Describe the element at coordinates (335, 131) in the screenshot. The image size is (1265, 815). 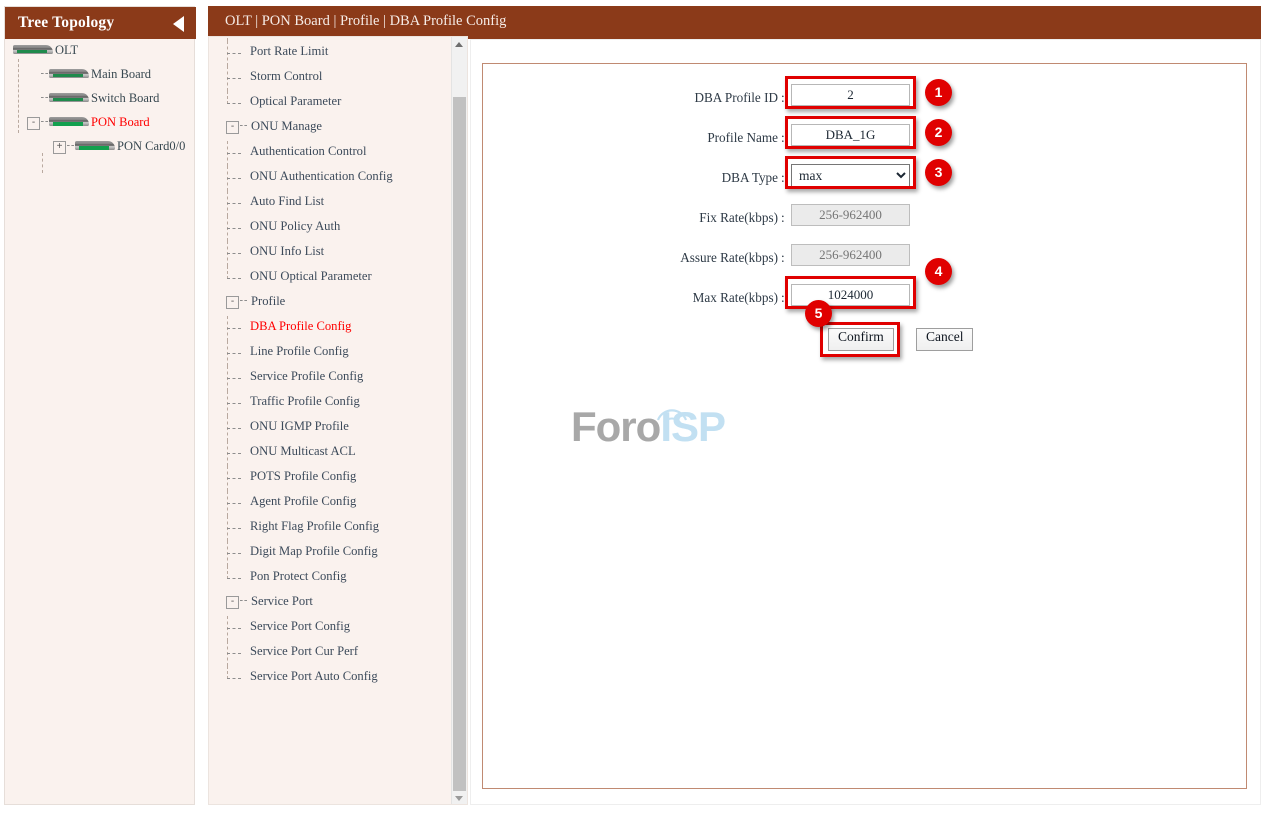
I see `menu-group: - ONU Manage` at that location.